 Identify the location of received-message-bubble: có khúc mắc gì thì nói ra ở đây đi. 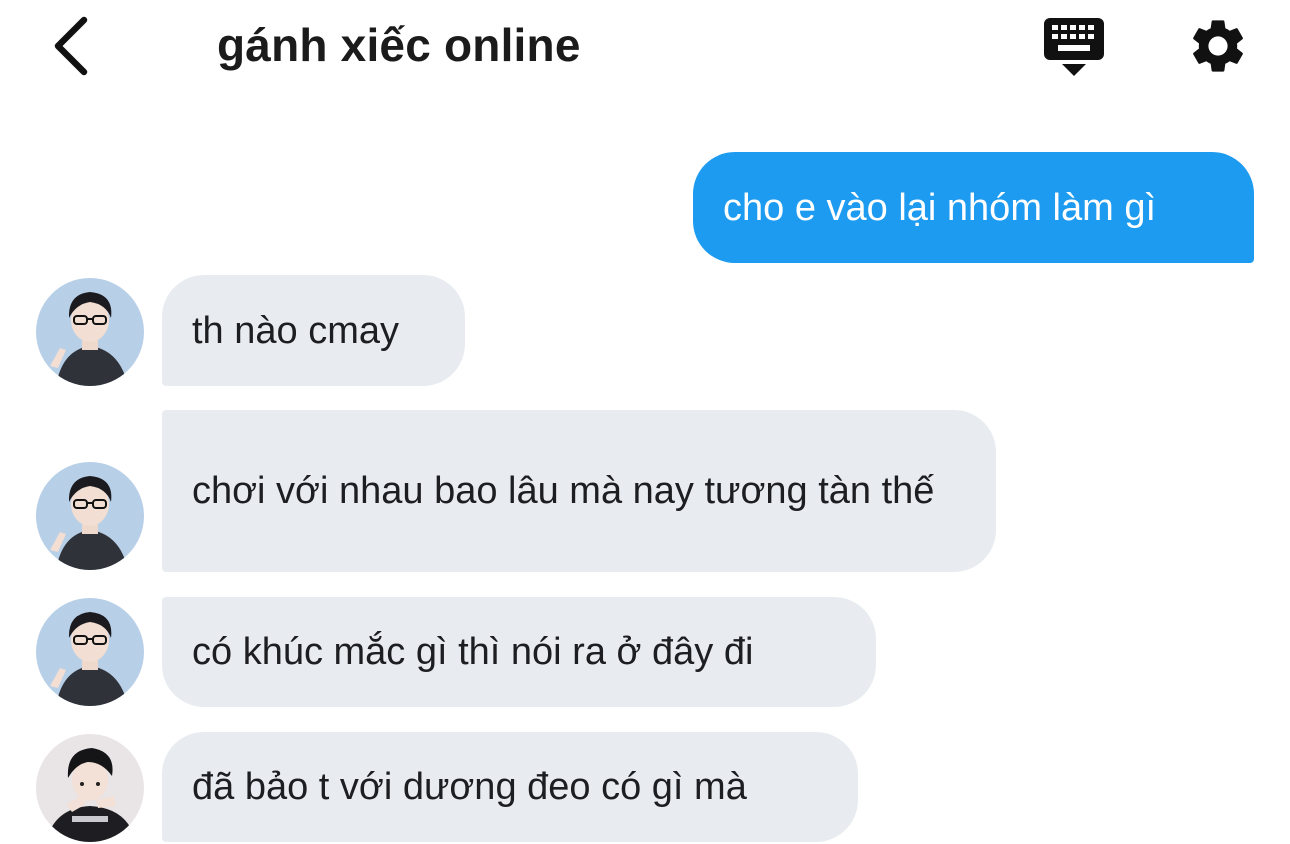
(519, 652).